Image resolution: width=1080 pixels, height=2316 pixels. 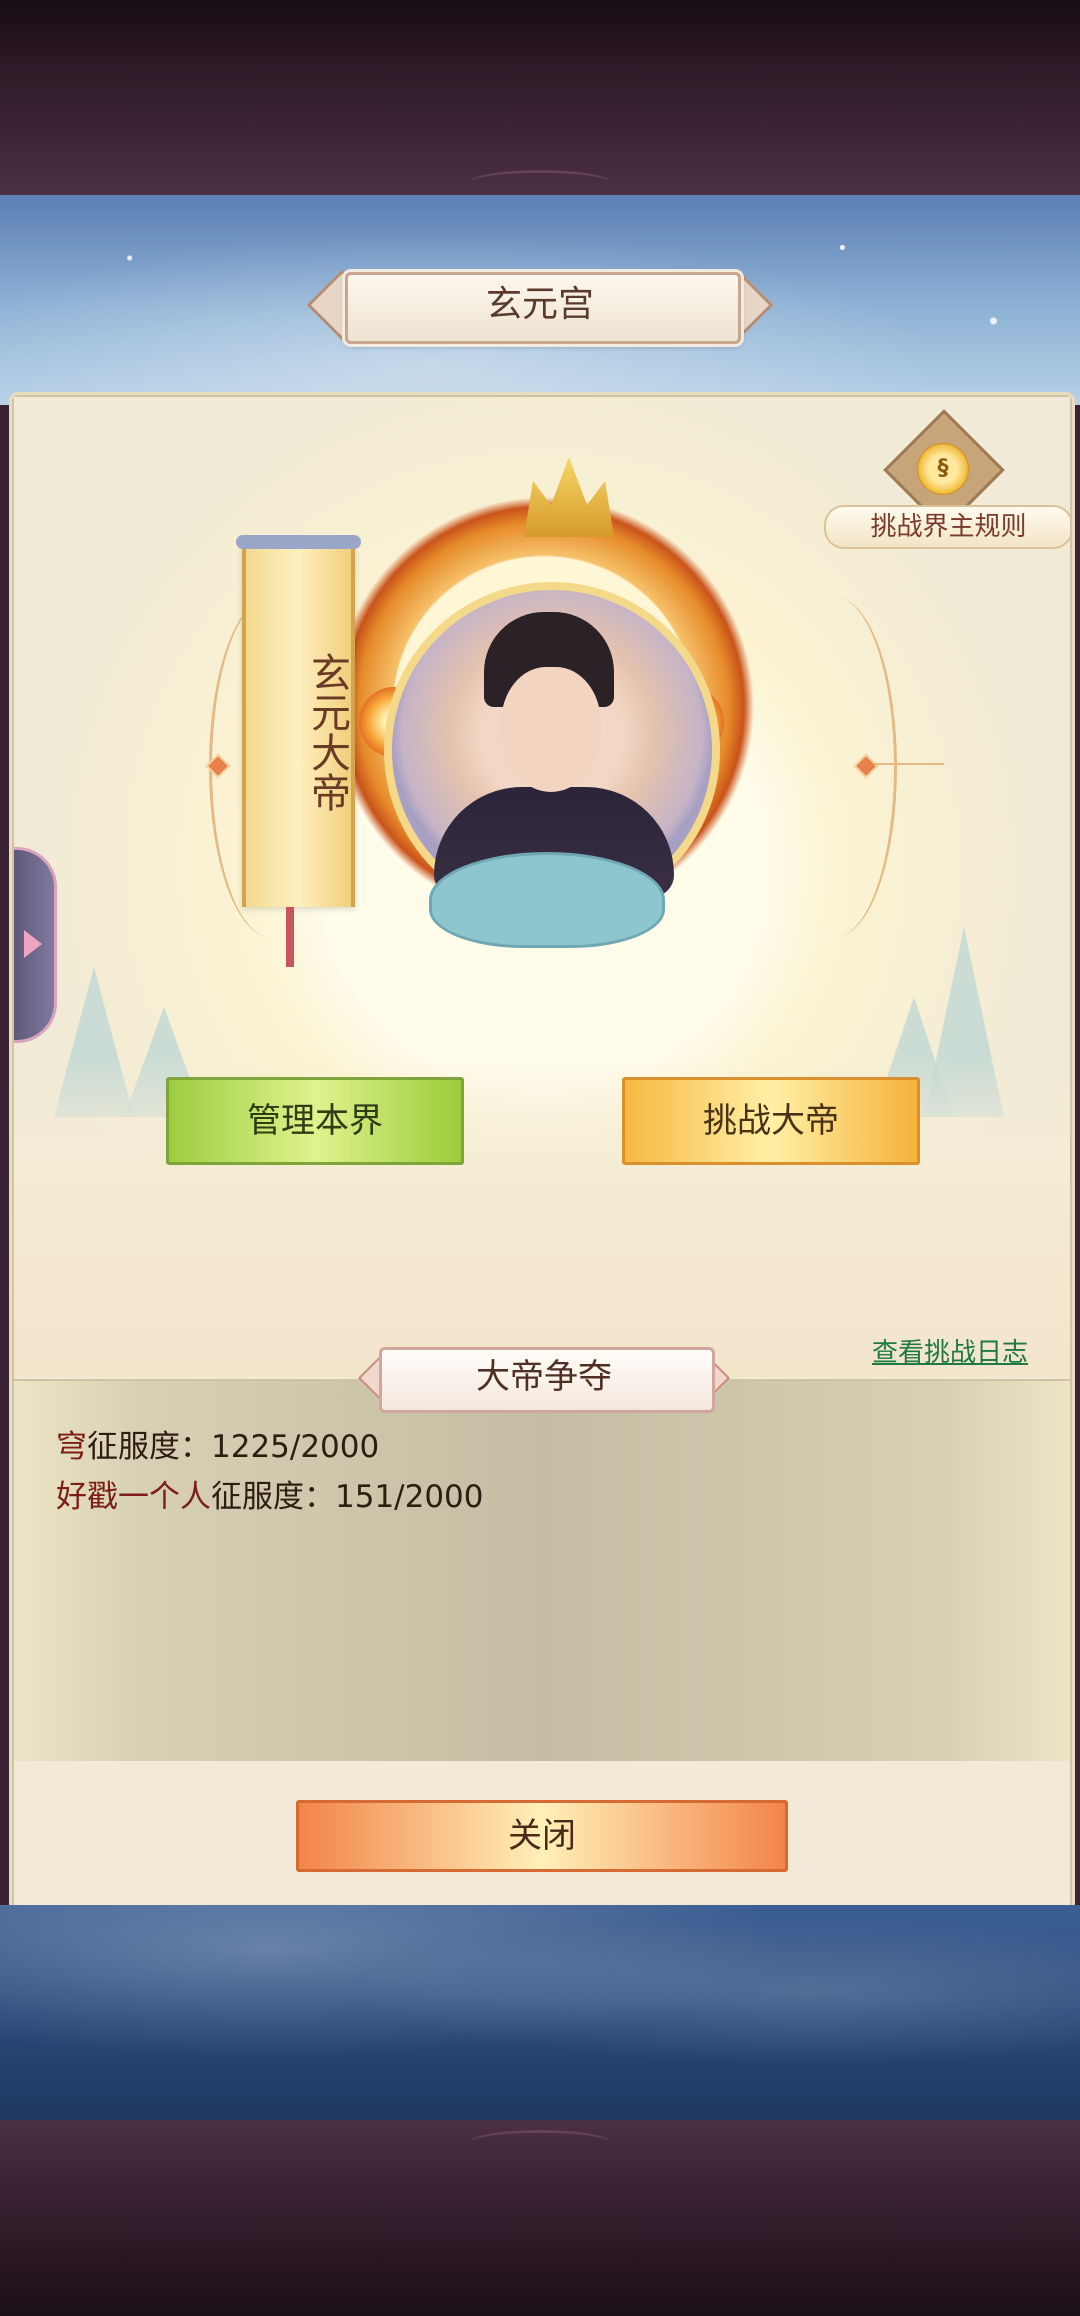 What do you see at coordinates (542, 1836) in the screenshot?
I see `close-button: 关闭` at bounding box center [542, 1836].